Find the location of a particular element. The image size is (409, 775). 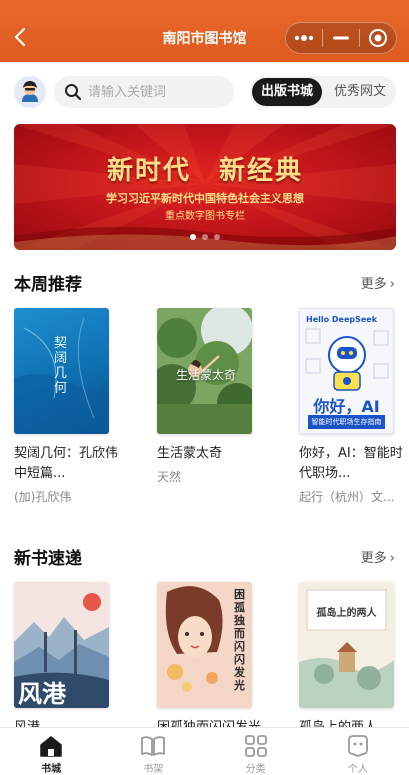

book-card: 风港 风港 is located at coordinates (69, 660).